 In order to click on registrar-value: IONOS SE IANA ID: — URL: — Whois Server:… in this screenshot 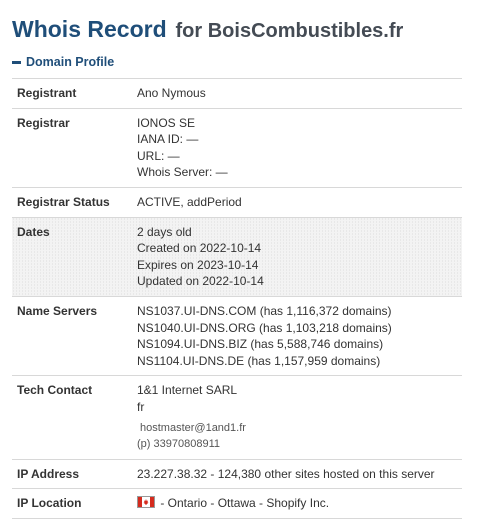, I will do `click(297, 147)`.